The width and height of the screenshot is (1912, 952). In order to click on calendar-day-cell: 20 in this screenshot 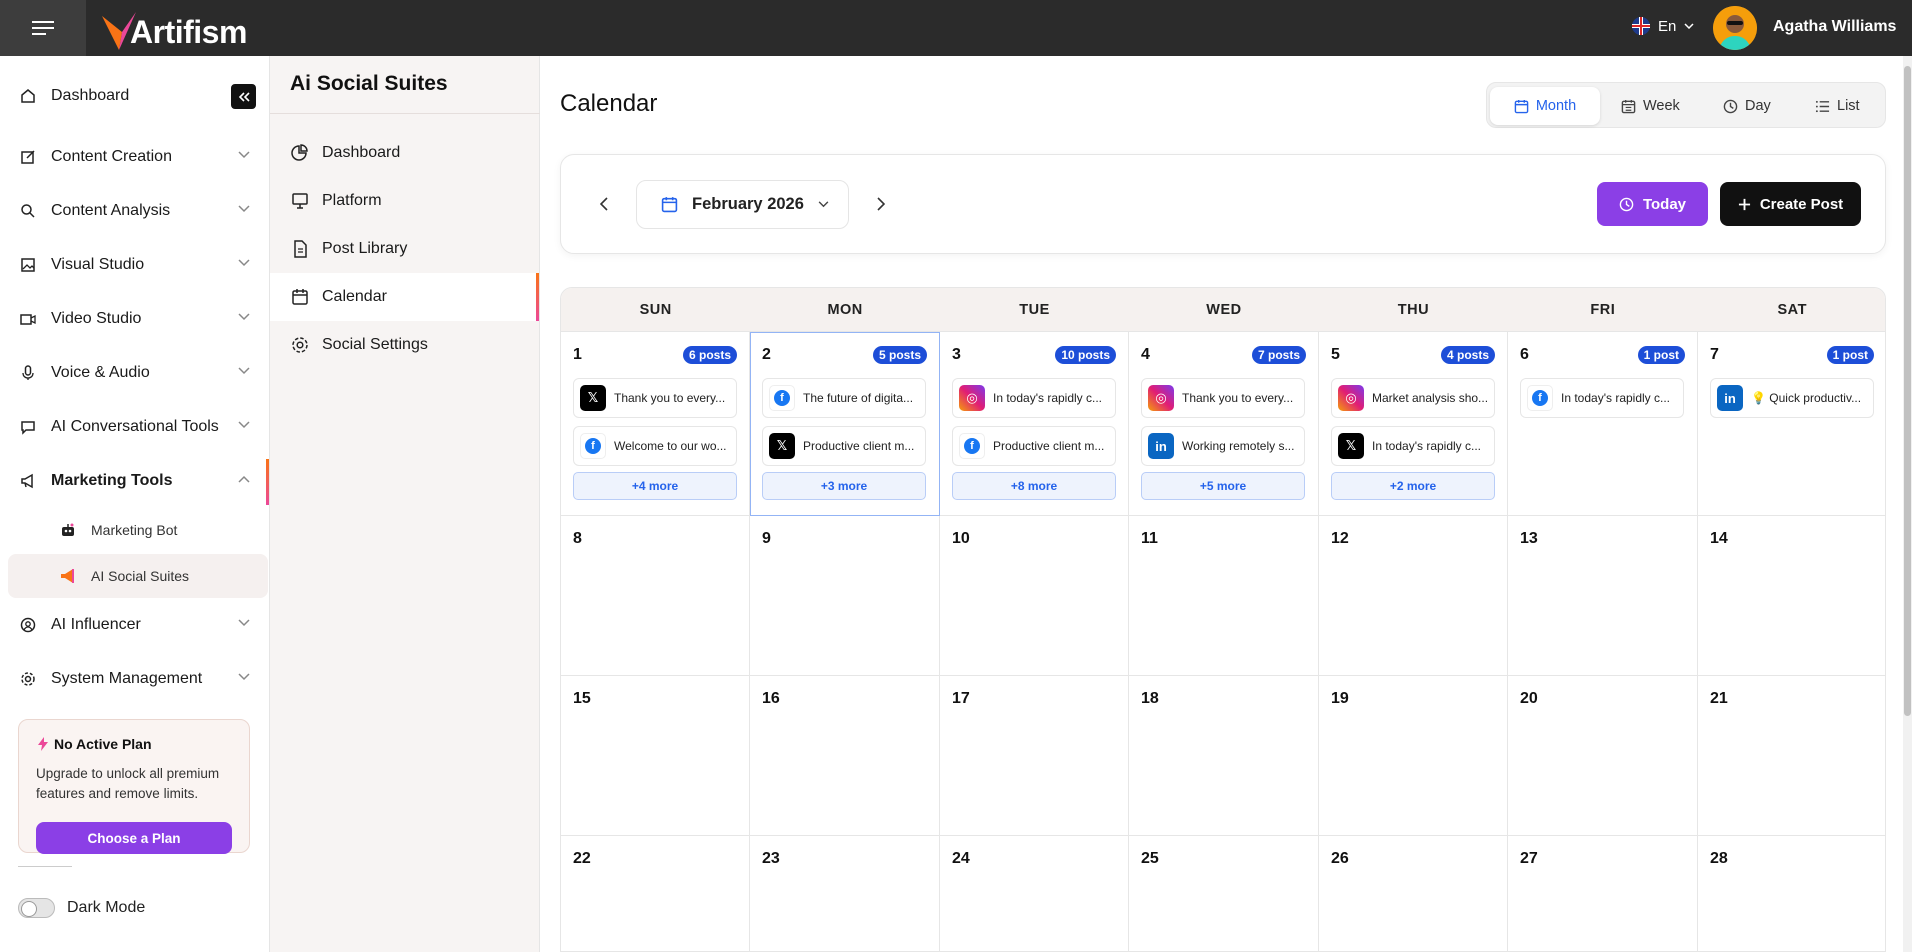, I will do `click(1603, 756)`.